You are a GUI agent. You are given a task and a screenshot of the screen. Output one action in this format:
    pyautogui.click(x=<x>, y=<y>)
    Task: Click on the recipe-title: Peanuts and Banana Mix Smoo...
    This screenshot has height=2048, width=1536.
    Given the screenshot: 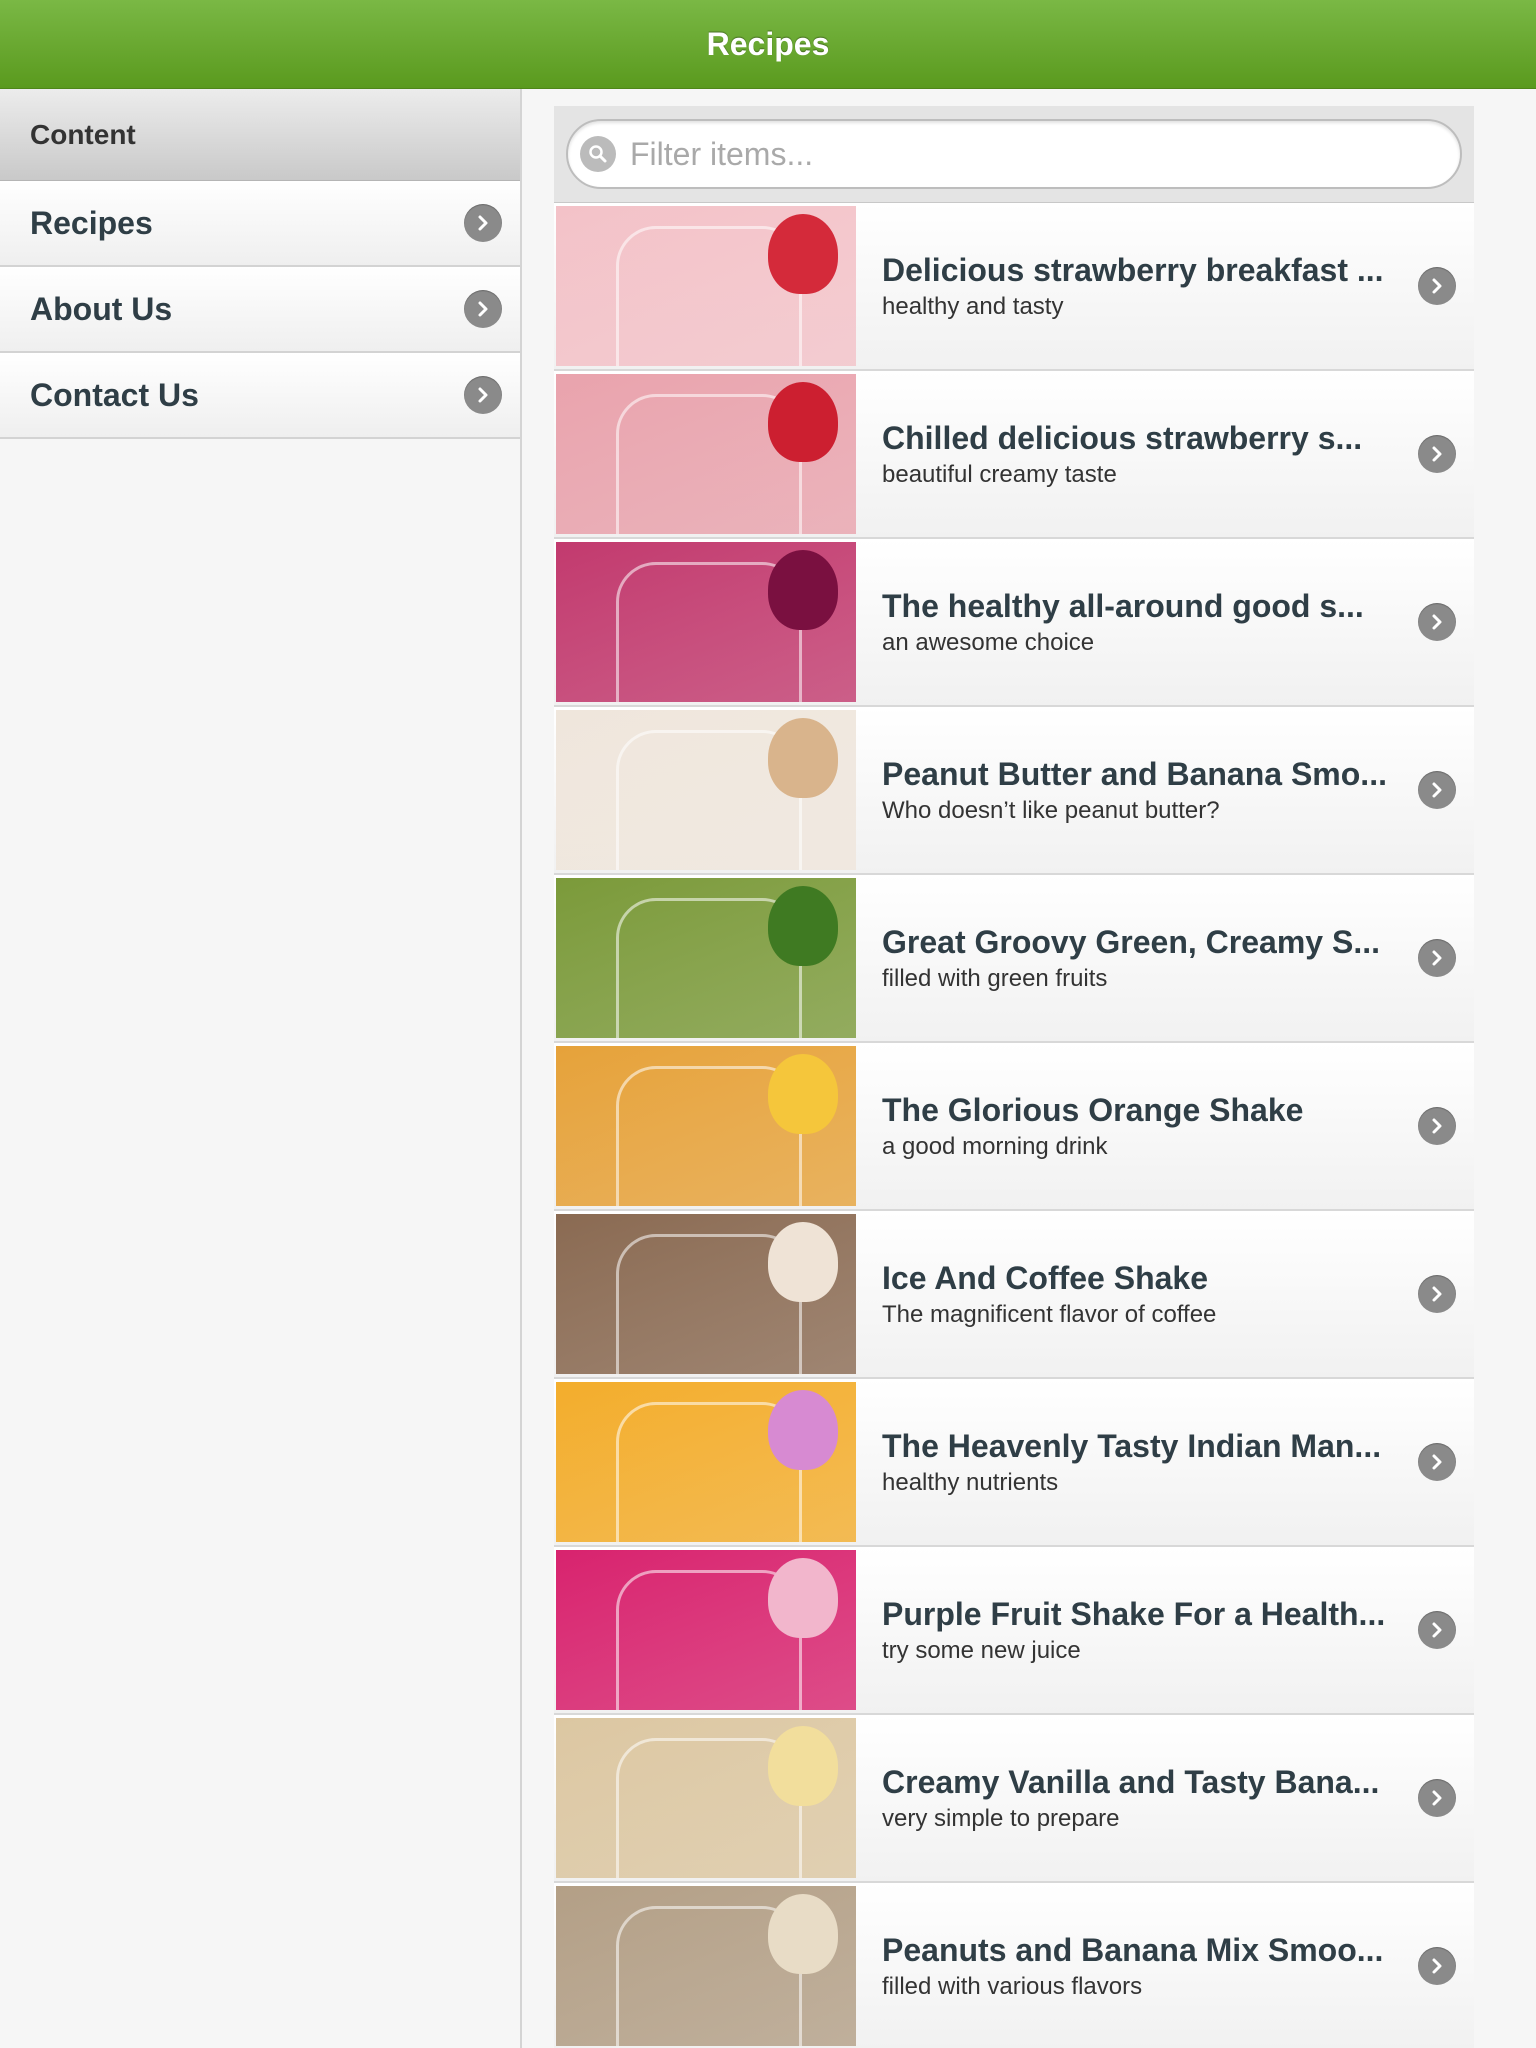 What is the action you would take?
    pyautogui.click(x=1133, y=1949)
    